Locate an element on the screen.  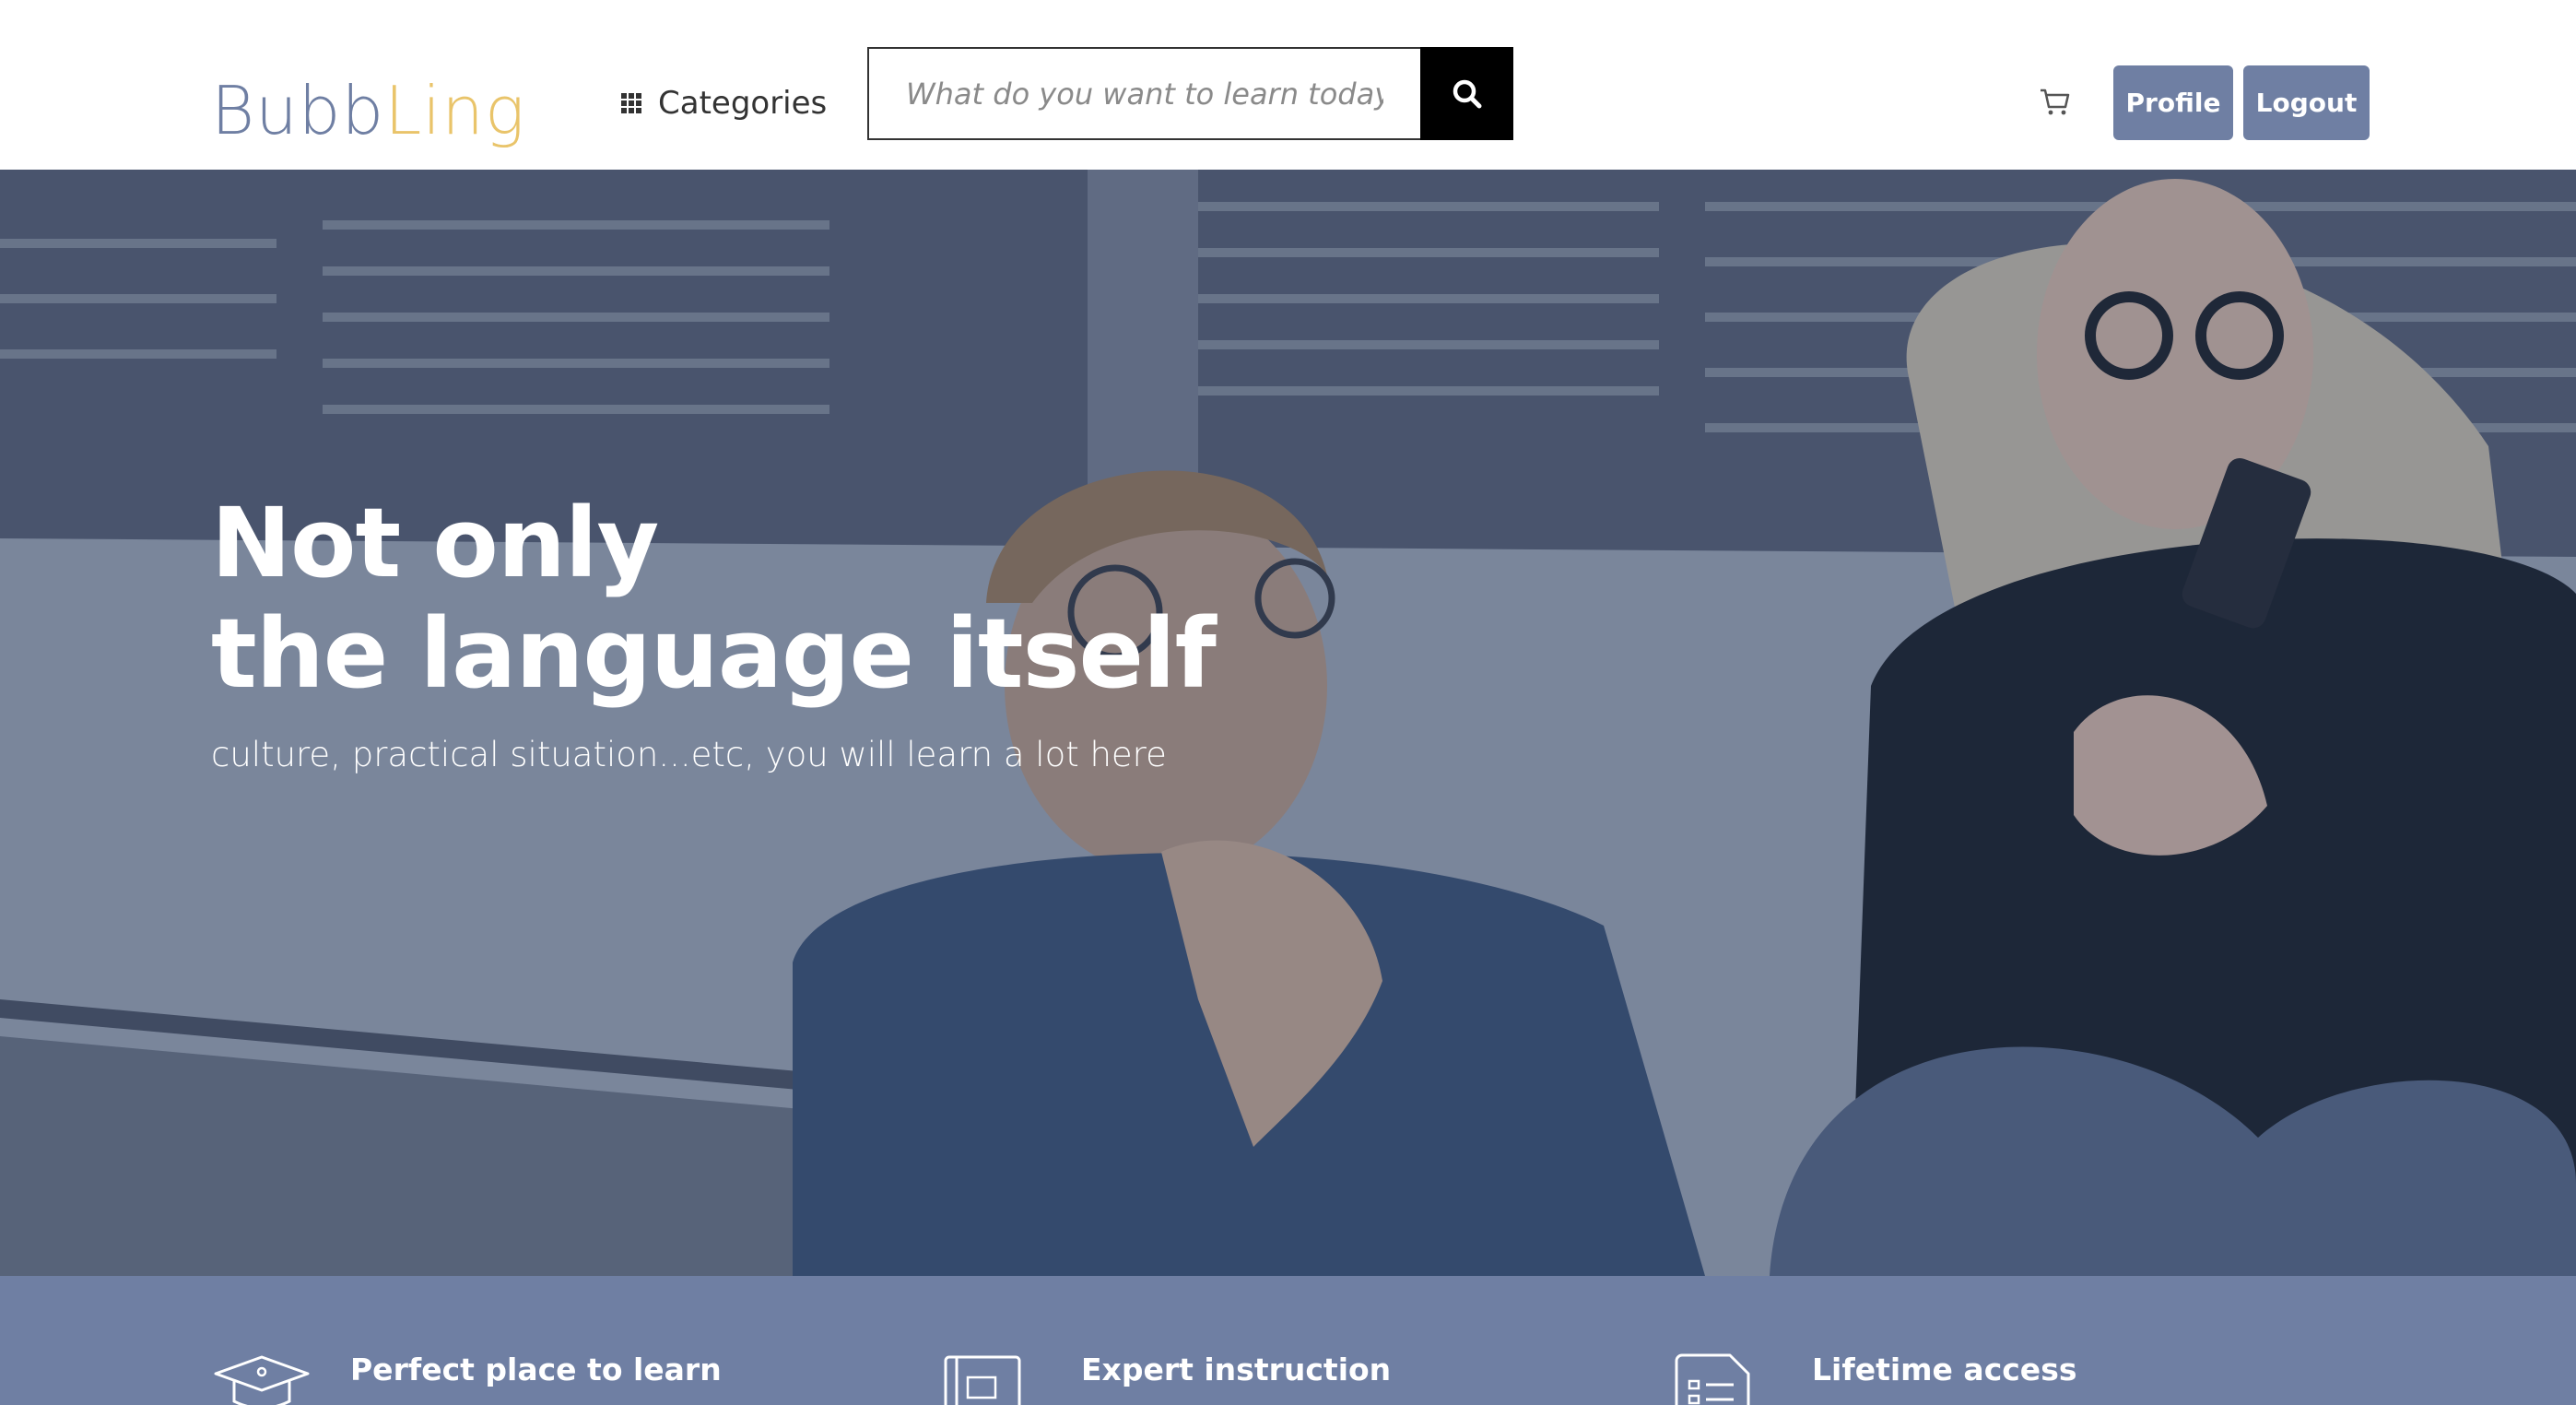
search-input is located at coordinates (1143, 93).